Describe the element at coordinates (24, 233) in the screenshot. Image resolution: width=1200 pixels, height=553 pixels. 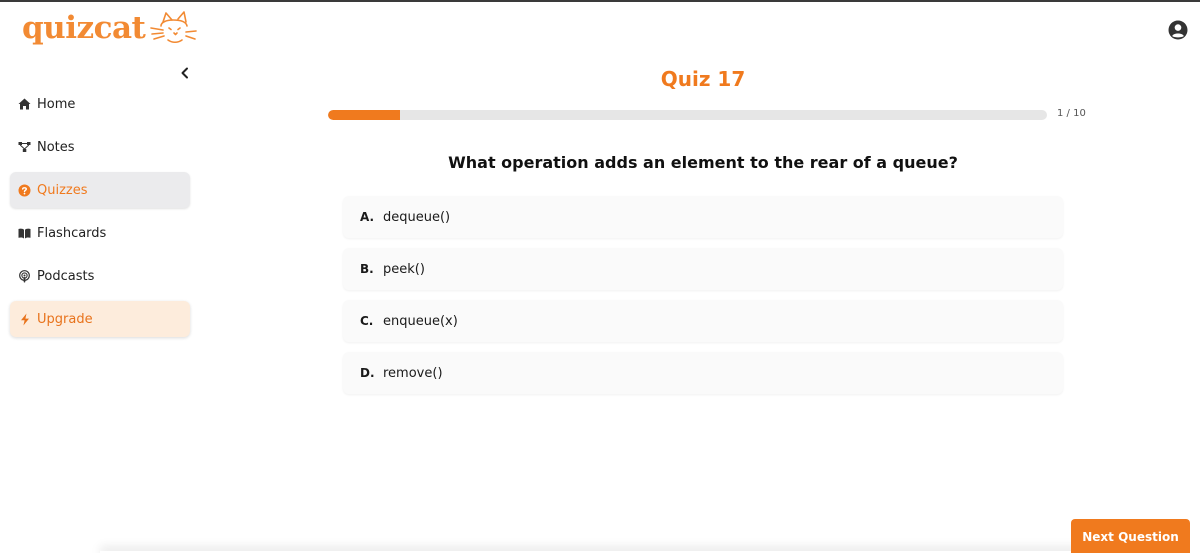
I see `book-icon` at that location.